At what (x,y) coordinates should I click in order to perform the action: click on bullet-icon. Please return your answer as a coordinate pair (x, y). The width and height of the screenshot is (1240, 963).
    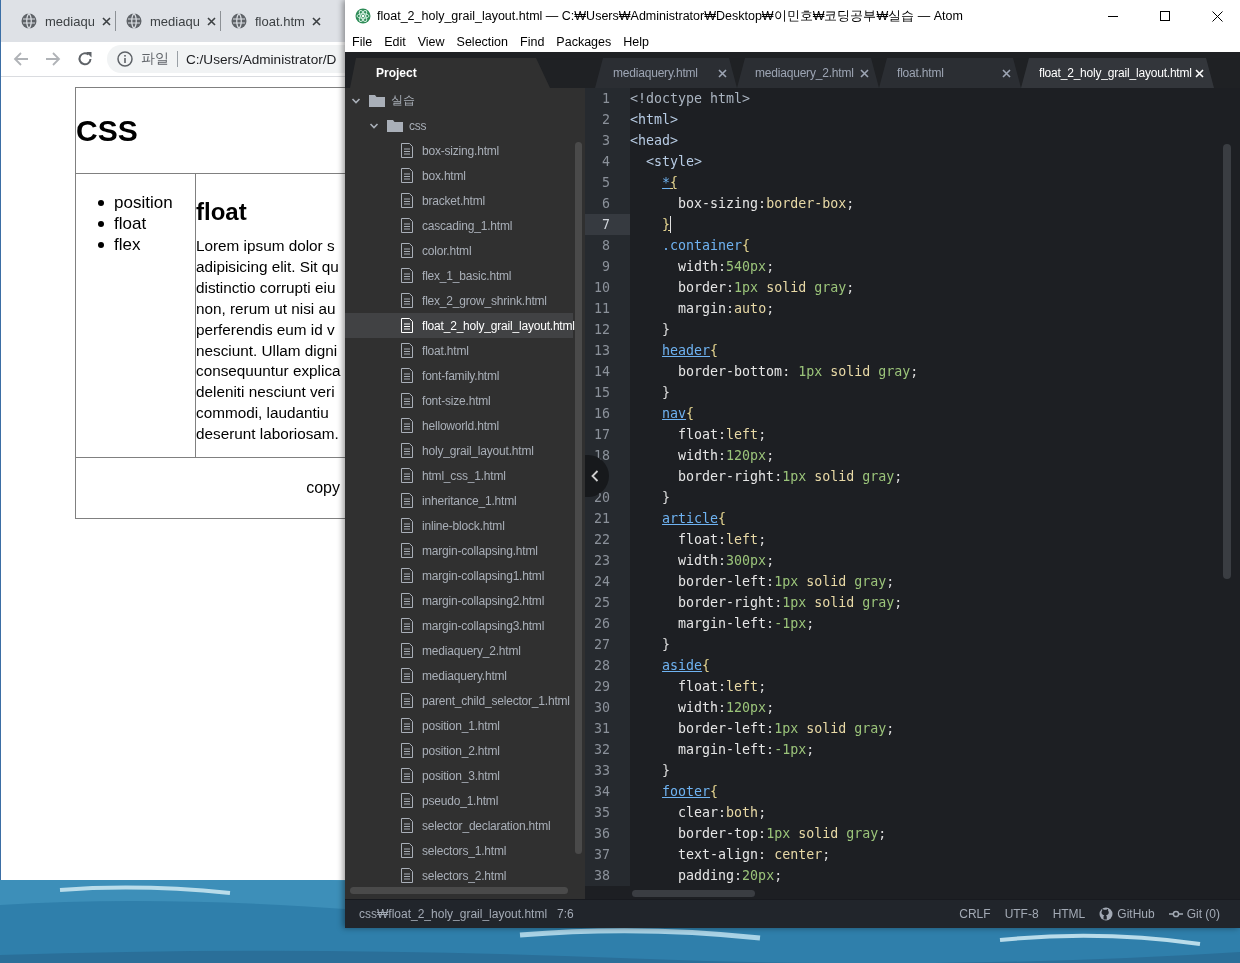
    Looking at the image, I should click on (101, 202).